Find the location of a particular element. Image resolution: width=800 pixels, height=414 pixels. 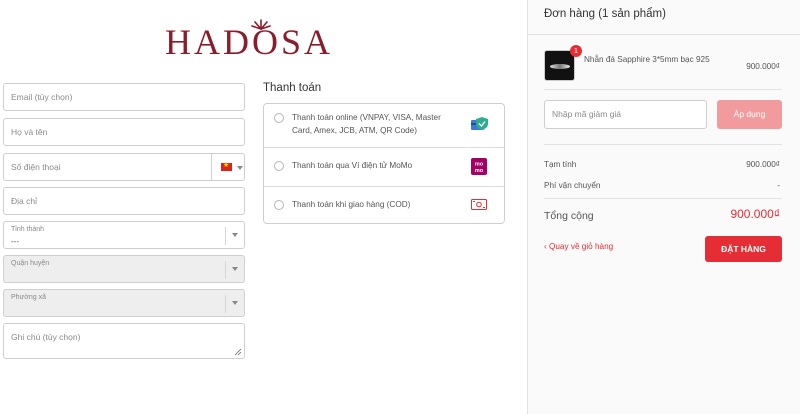

payment-option-label: Thanh toán qua Ví điện tử MoMo is located at coordinates (352, 165).